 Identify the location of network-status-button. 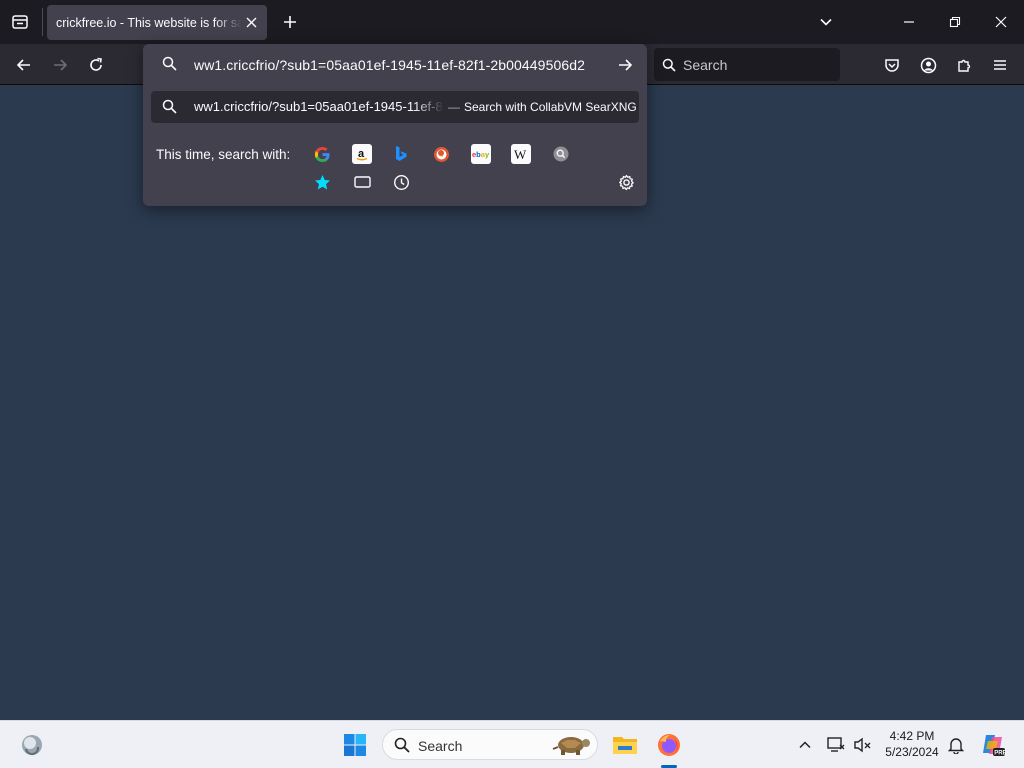
(836, 745).